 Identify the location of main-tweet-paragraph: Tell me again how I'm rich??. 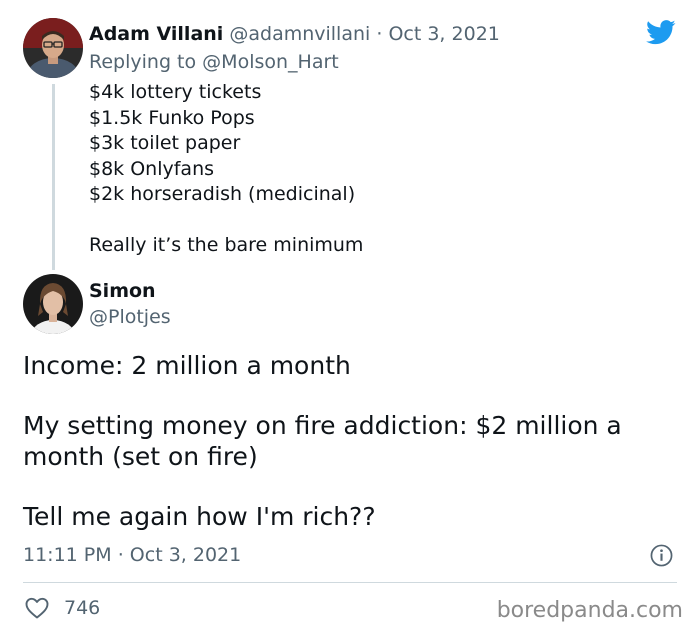
(199, 516).